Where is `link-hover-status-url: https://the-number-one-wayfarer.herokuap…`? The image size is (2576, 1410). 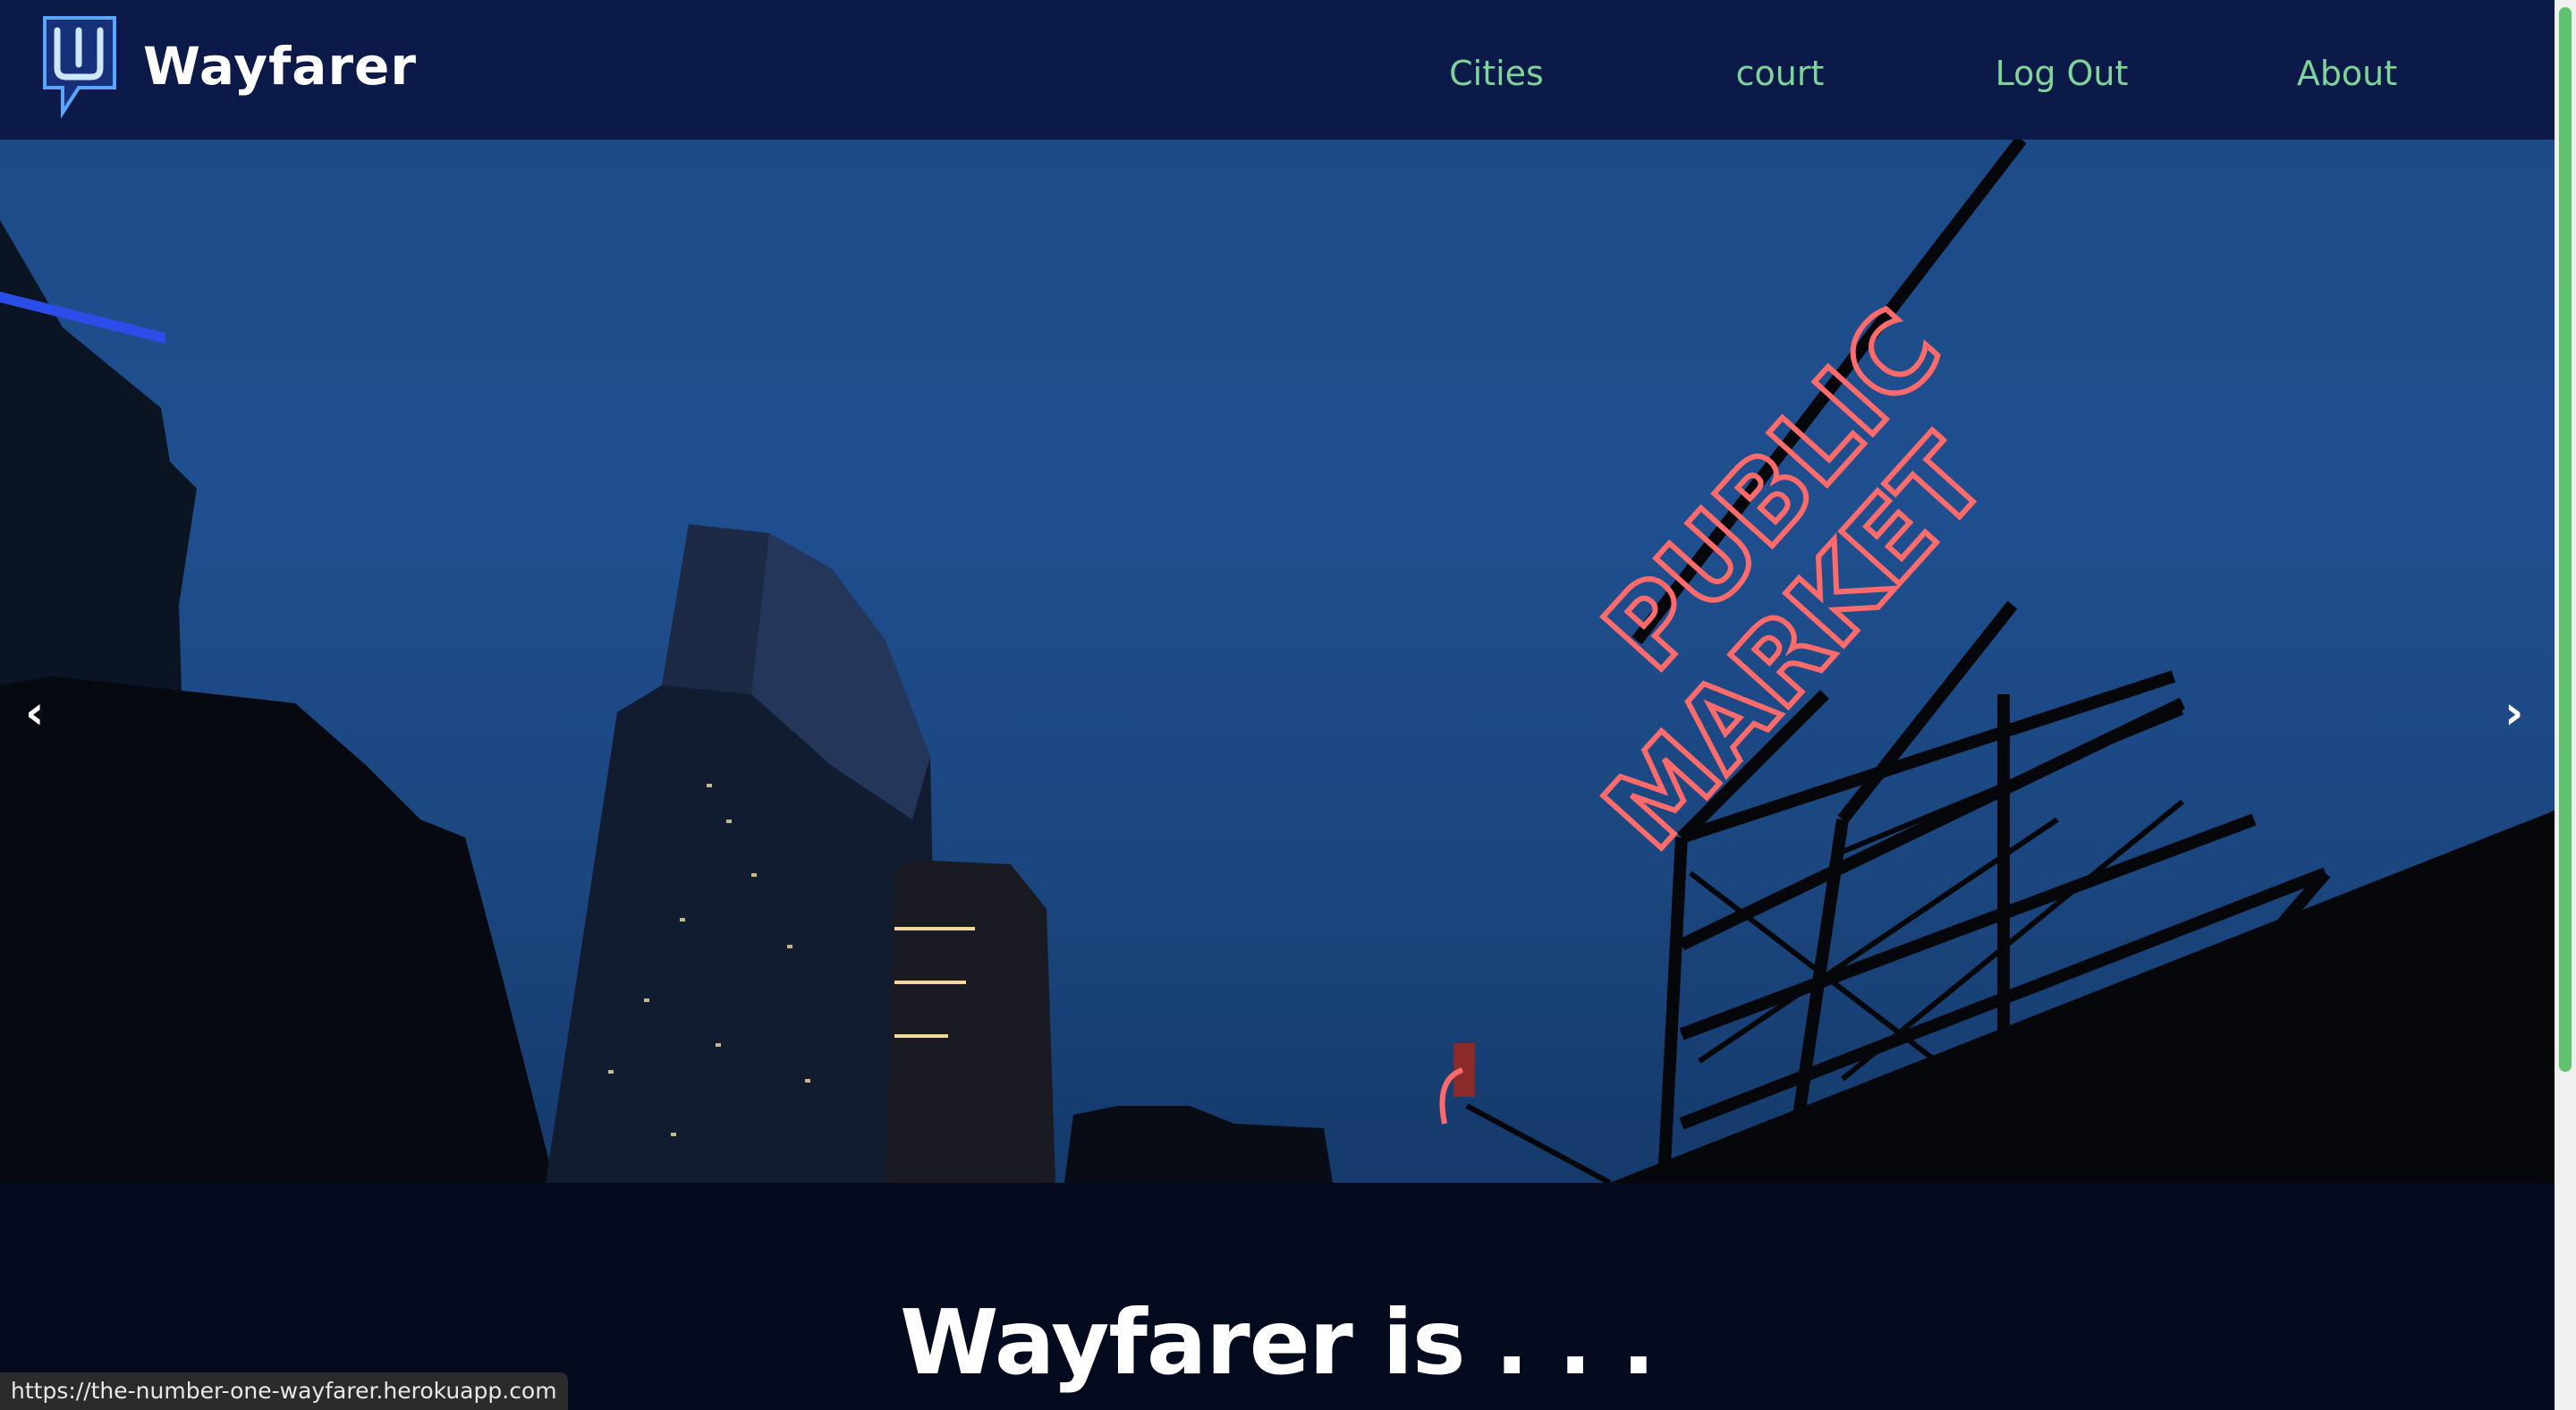
link-hover-status-url: https://the-number-one-wayfarer.herokuap… is located at coordinates (284, 1391).